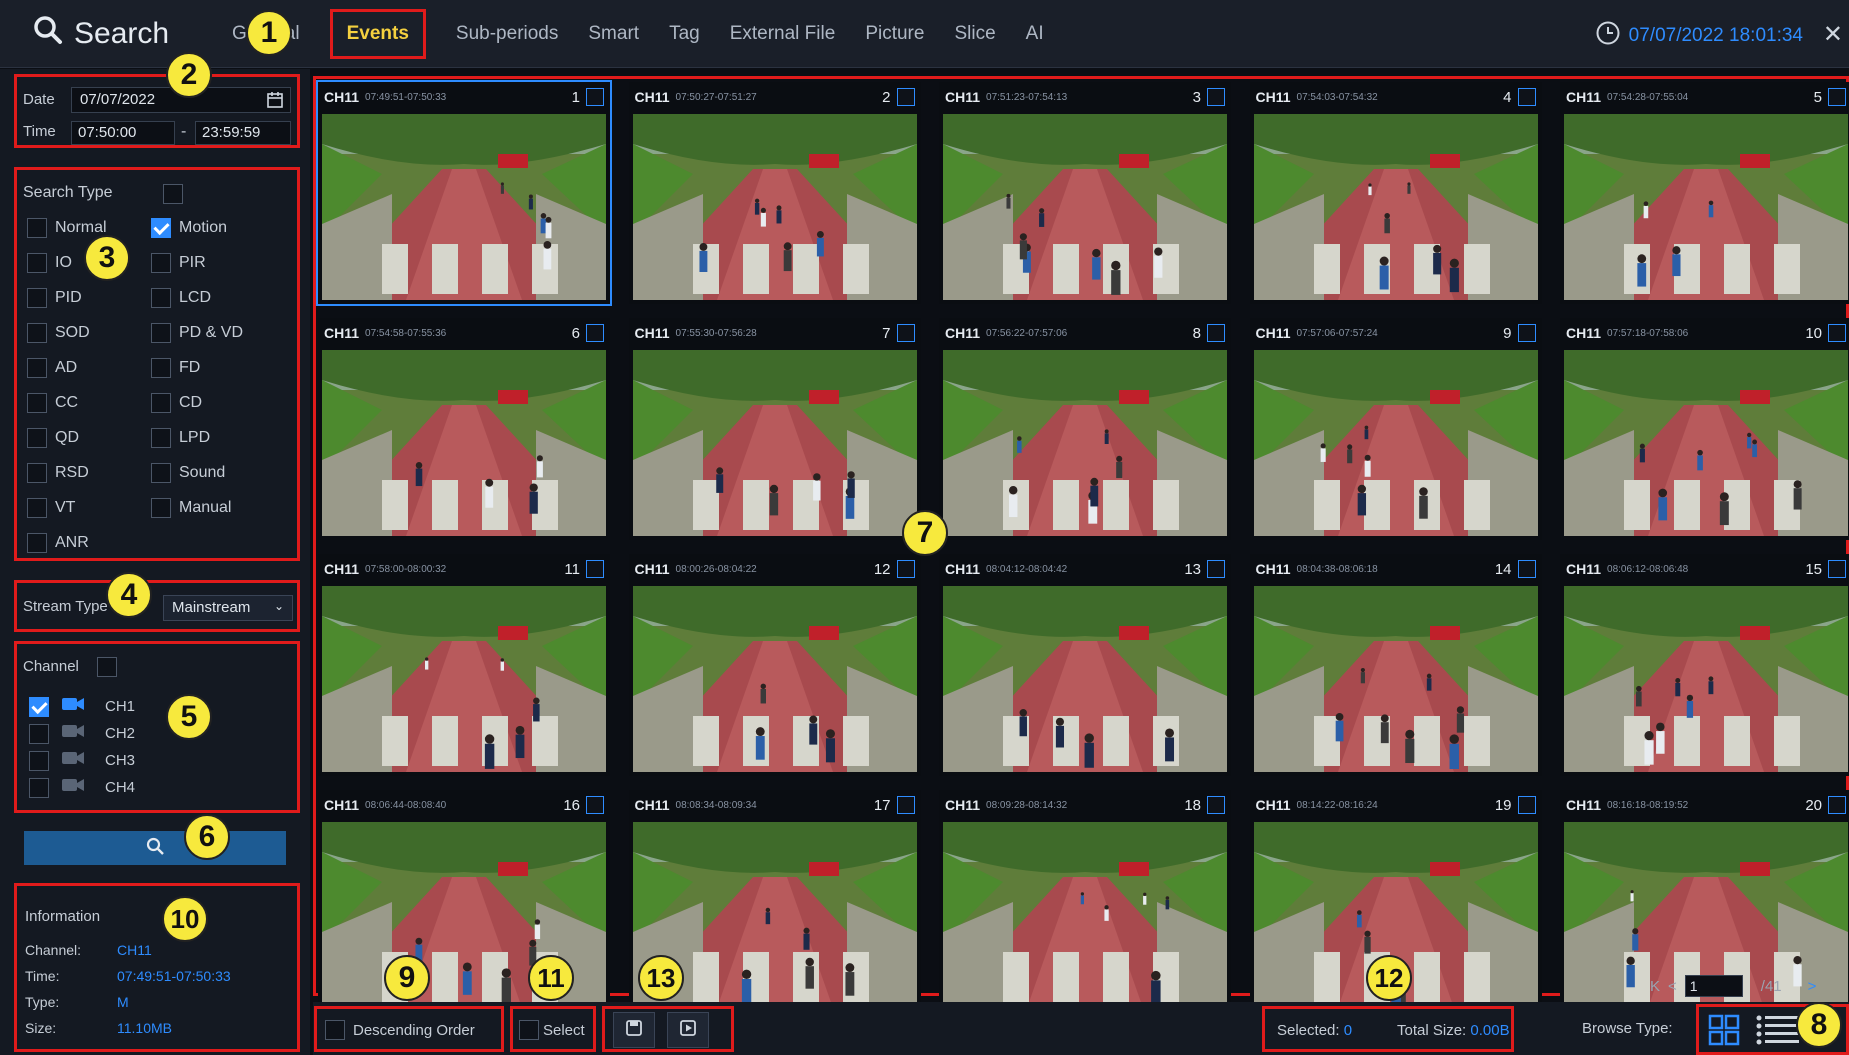 The width and height of the screenshot is (1849, 1055). I want to click on first-page-icon: K, so click(1655, 986).